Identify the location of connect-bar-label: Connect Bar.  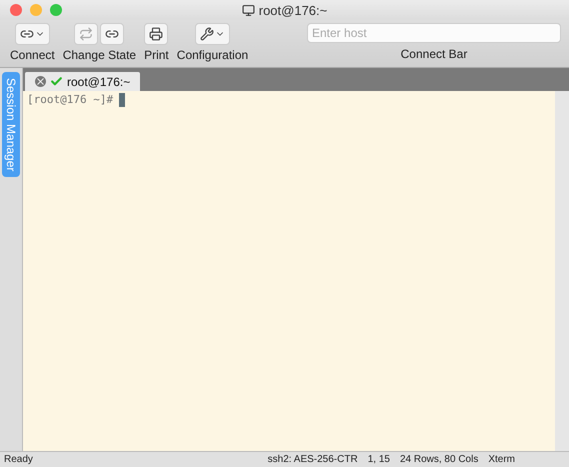
(434, 54).